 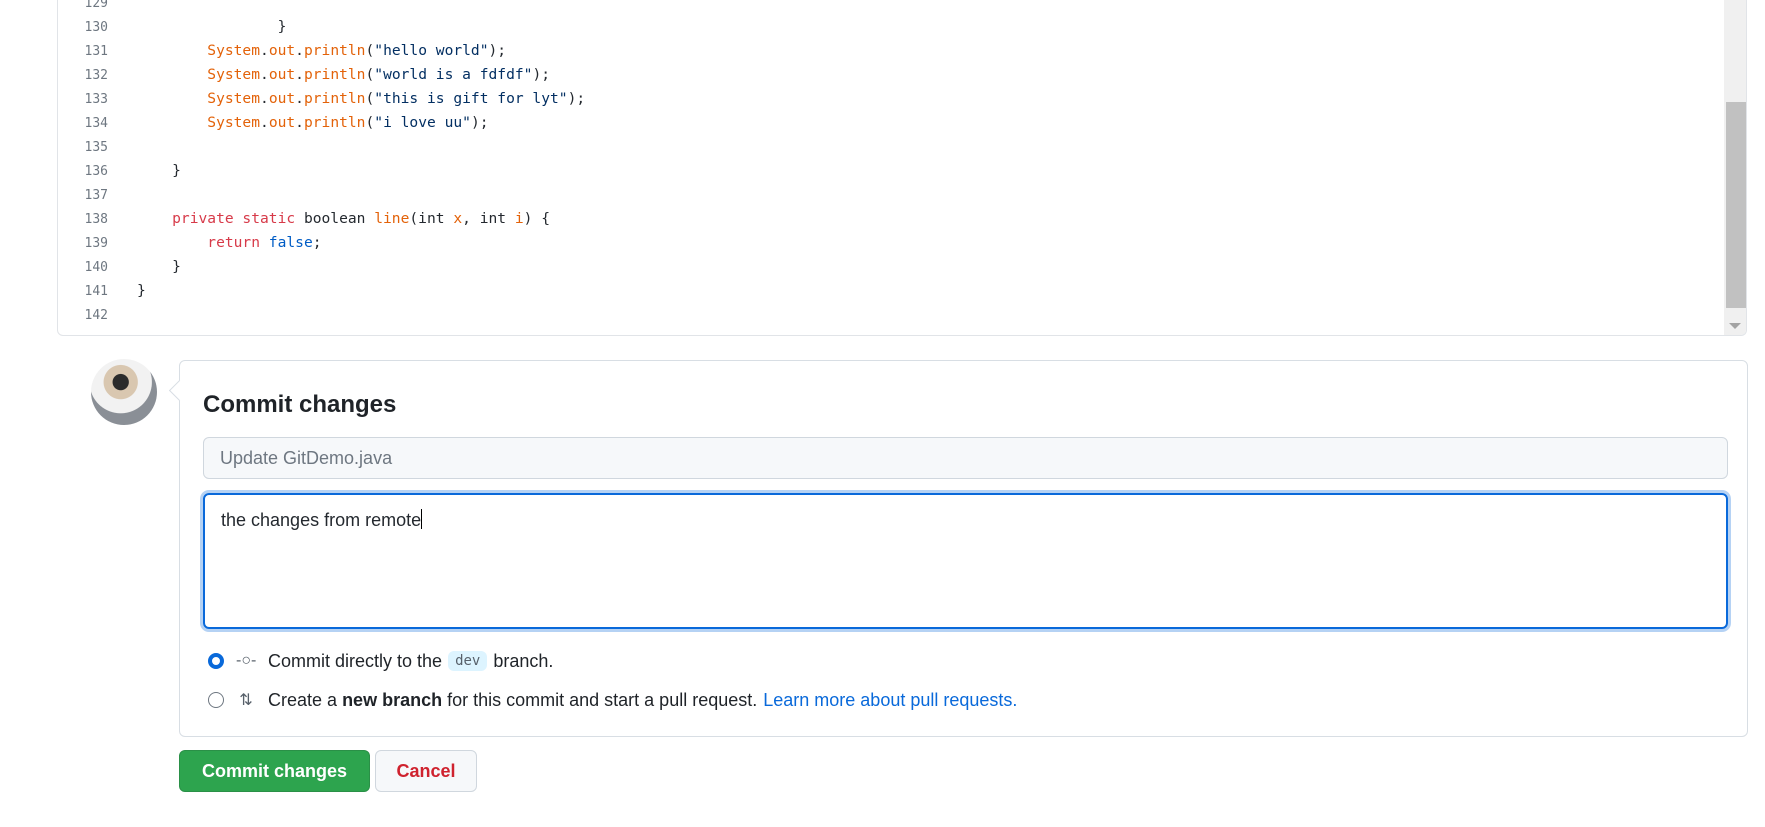 I want to click on code-token: private static, so click(x=220, y=218).